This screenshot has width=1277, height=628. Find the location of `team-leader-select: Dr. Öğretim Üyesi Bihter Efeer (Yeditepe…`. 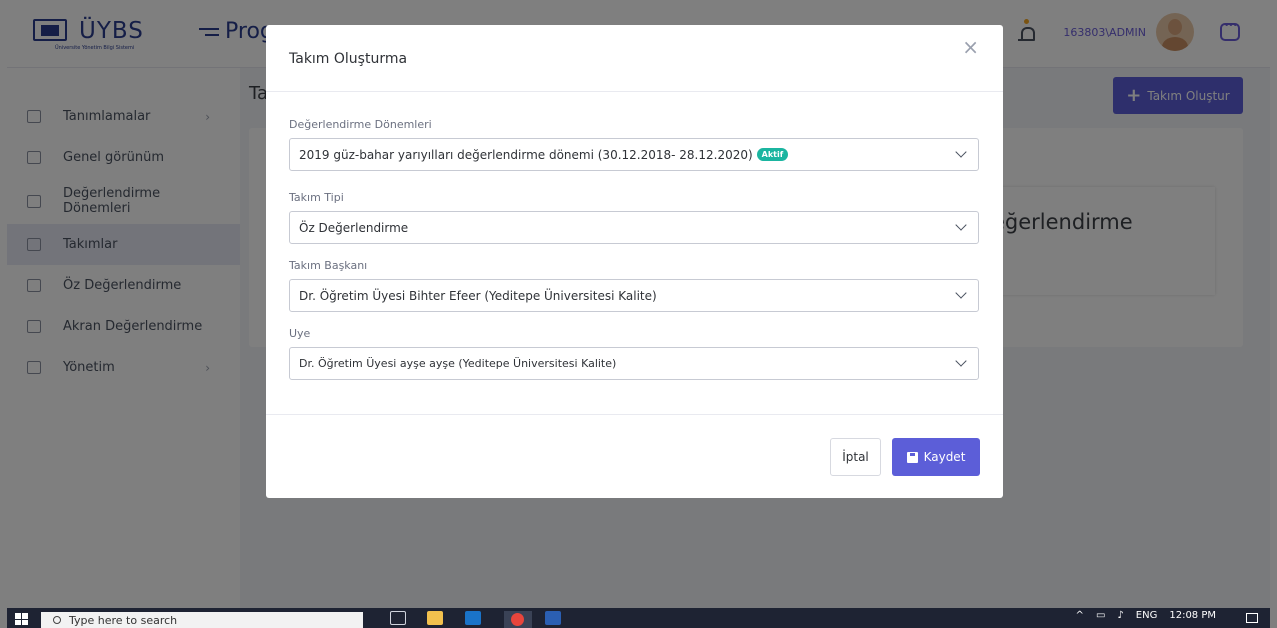

team-leader-select: Dr. Öğretim Üyesi Bihter Efeer (Yeditepe… is located at coordinates (634, 295).